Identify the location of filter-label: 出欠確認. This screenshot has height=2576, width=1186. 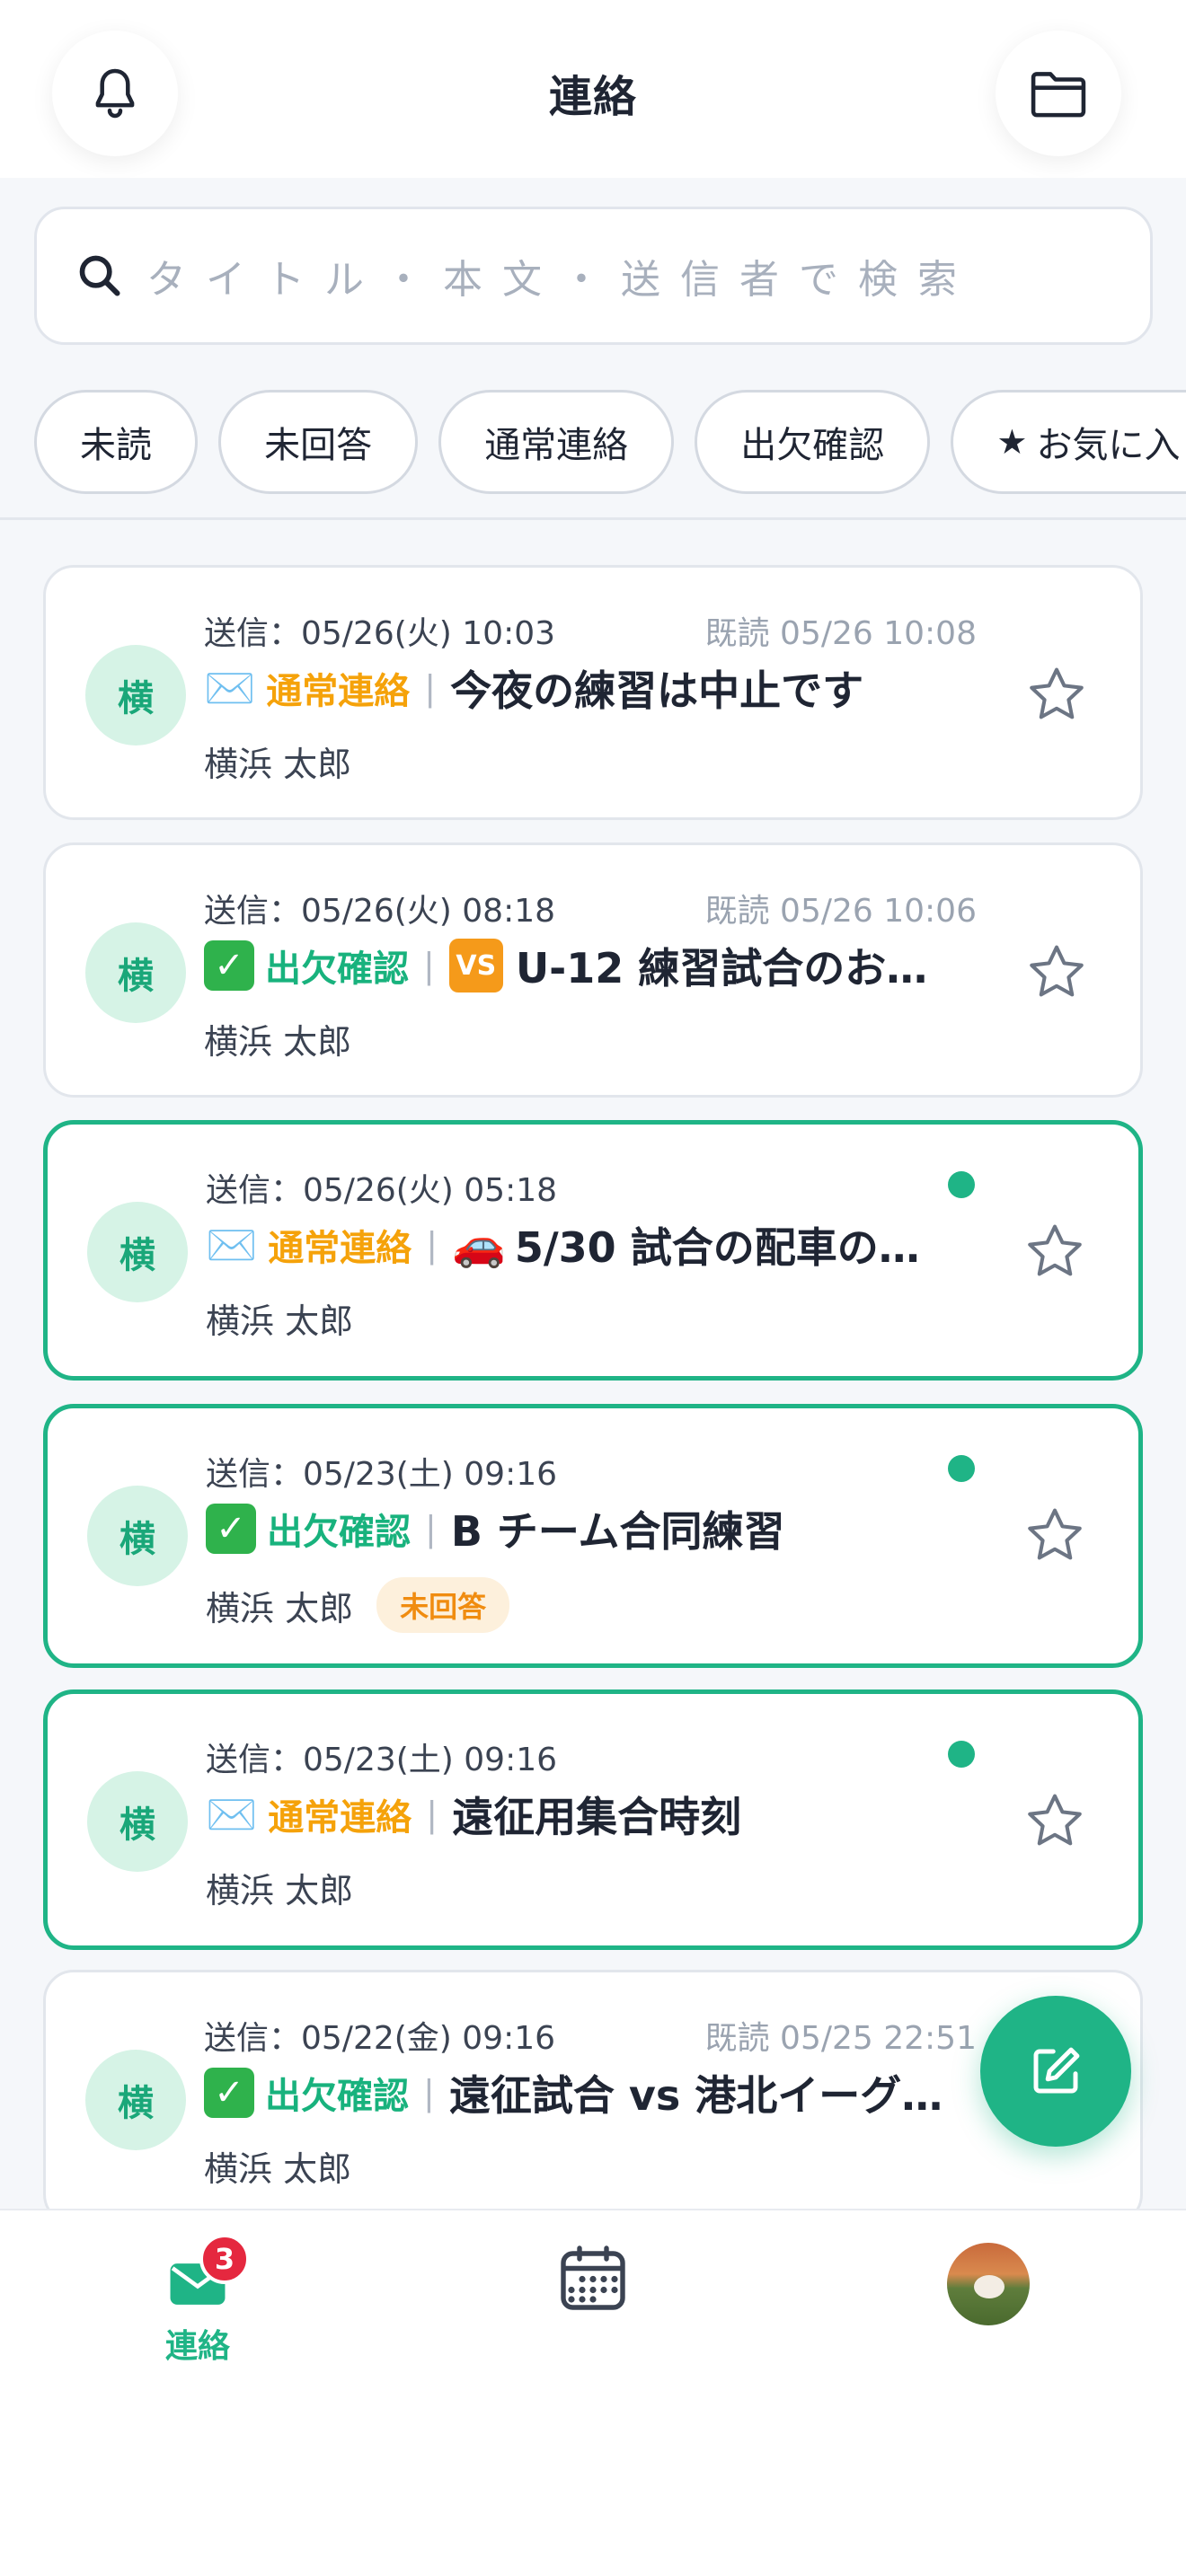
(812, 445).